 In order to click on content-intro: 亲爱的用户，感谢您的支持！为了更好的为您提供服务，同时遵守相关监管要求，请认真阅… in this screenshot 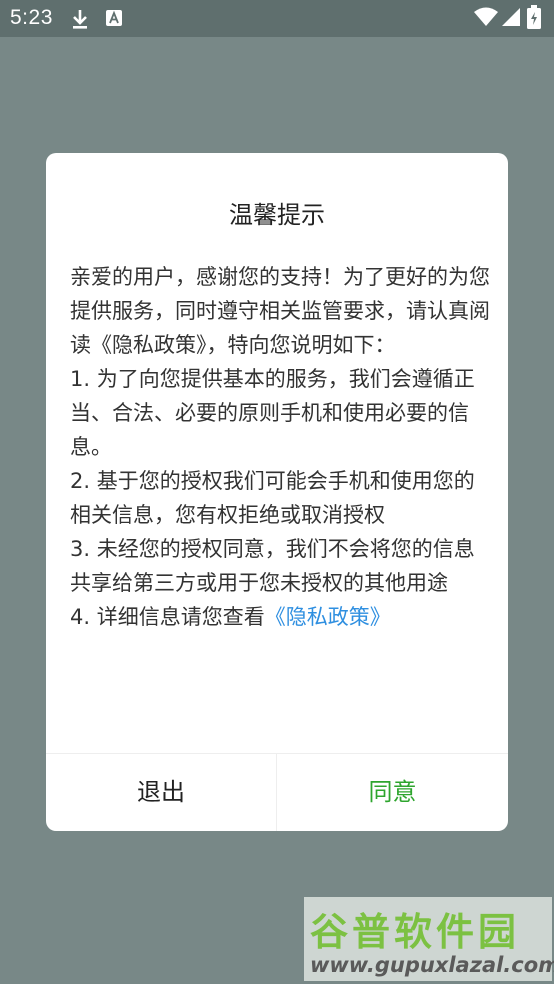, I will do `click(280, 311)`.